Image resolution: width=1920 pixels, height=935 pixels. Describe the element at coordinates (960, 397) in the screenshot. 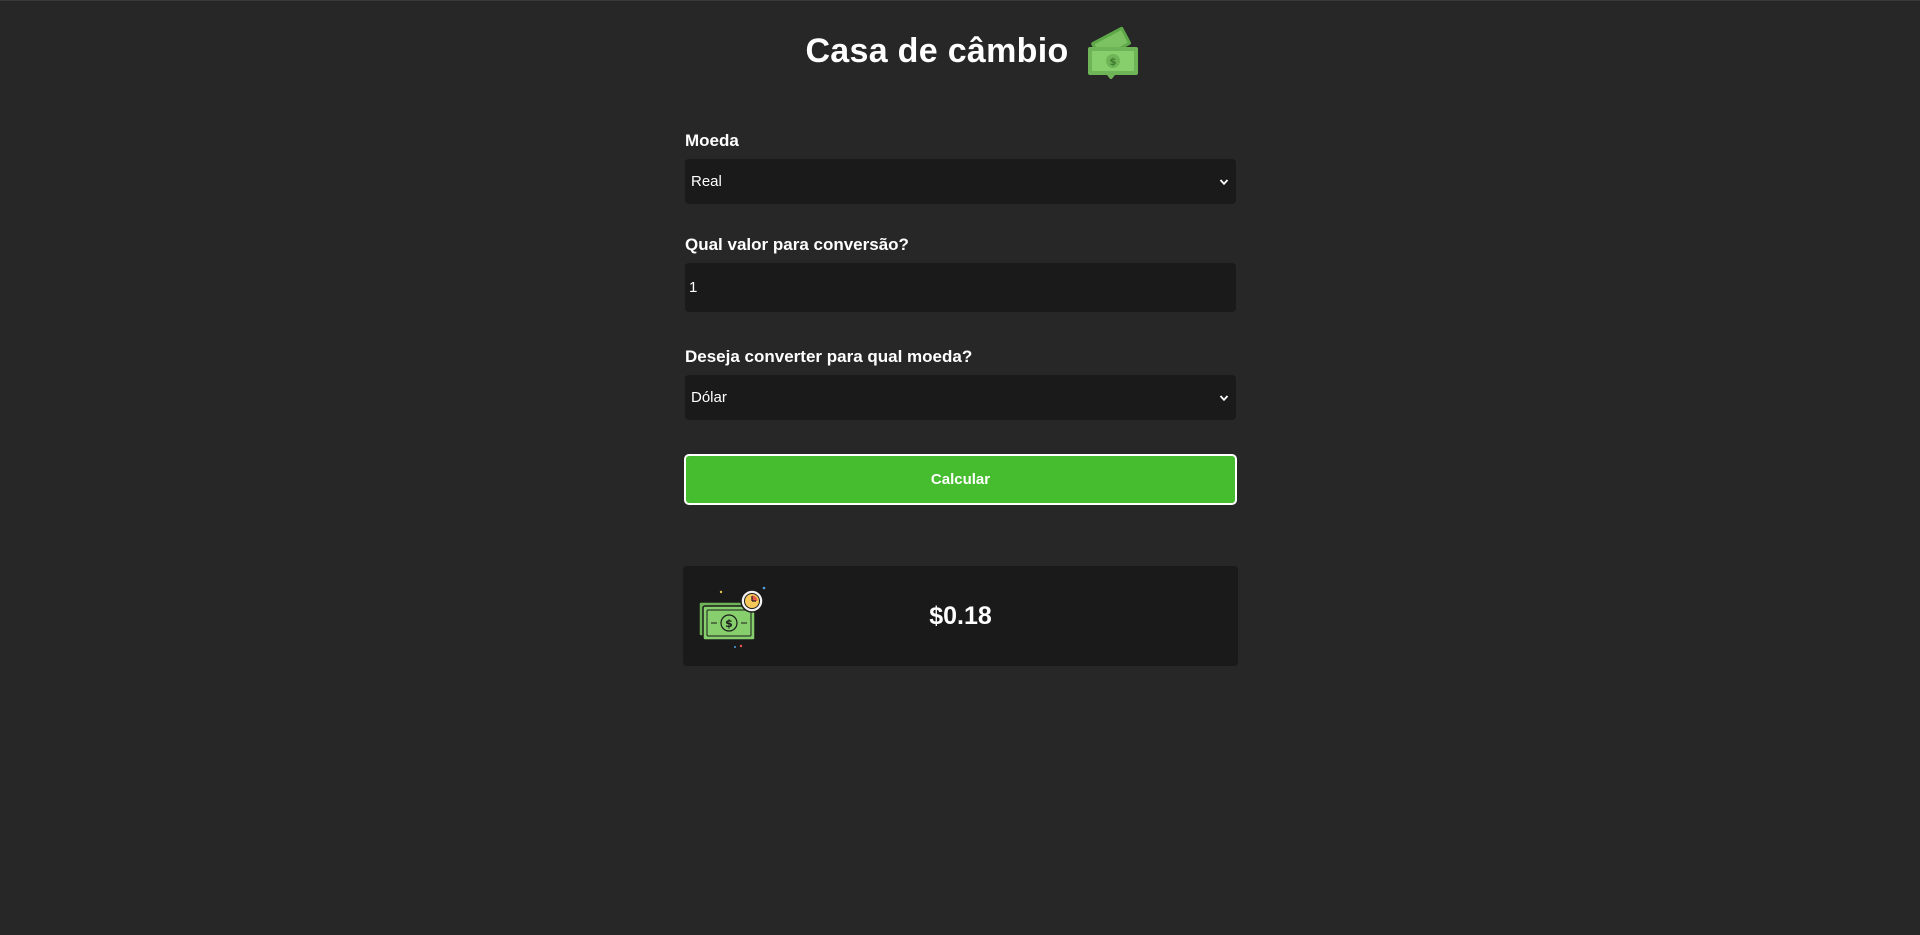

I see `target-currency-select: Dólar` at that location.